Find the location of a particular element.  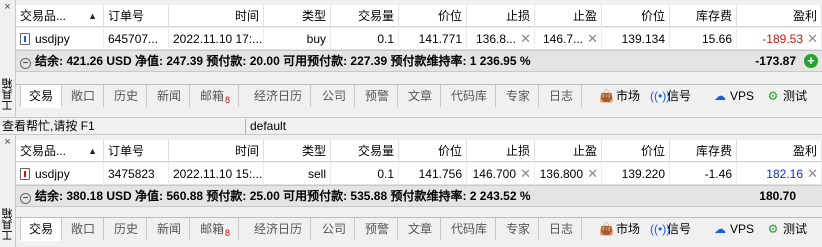

type-cell: buy is located at coordinates (297, 39).